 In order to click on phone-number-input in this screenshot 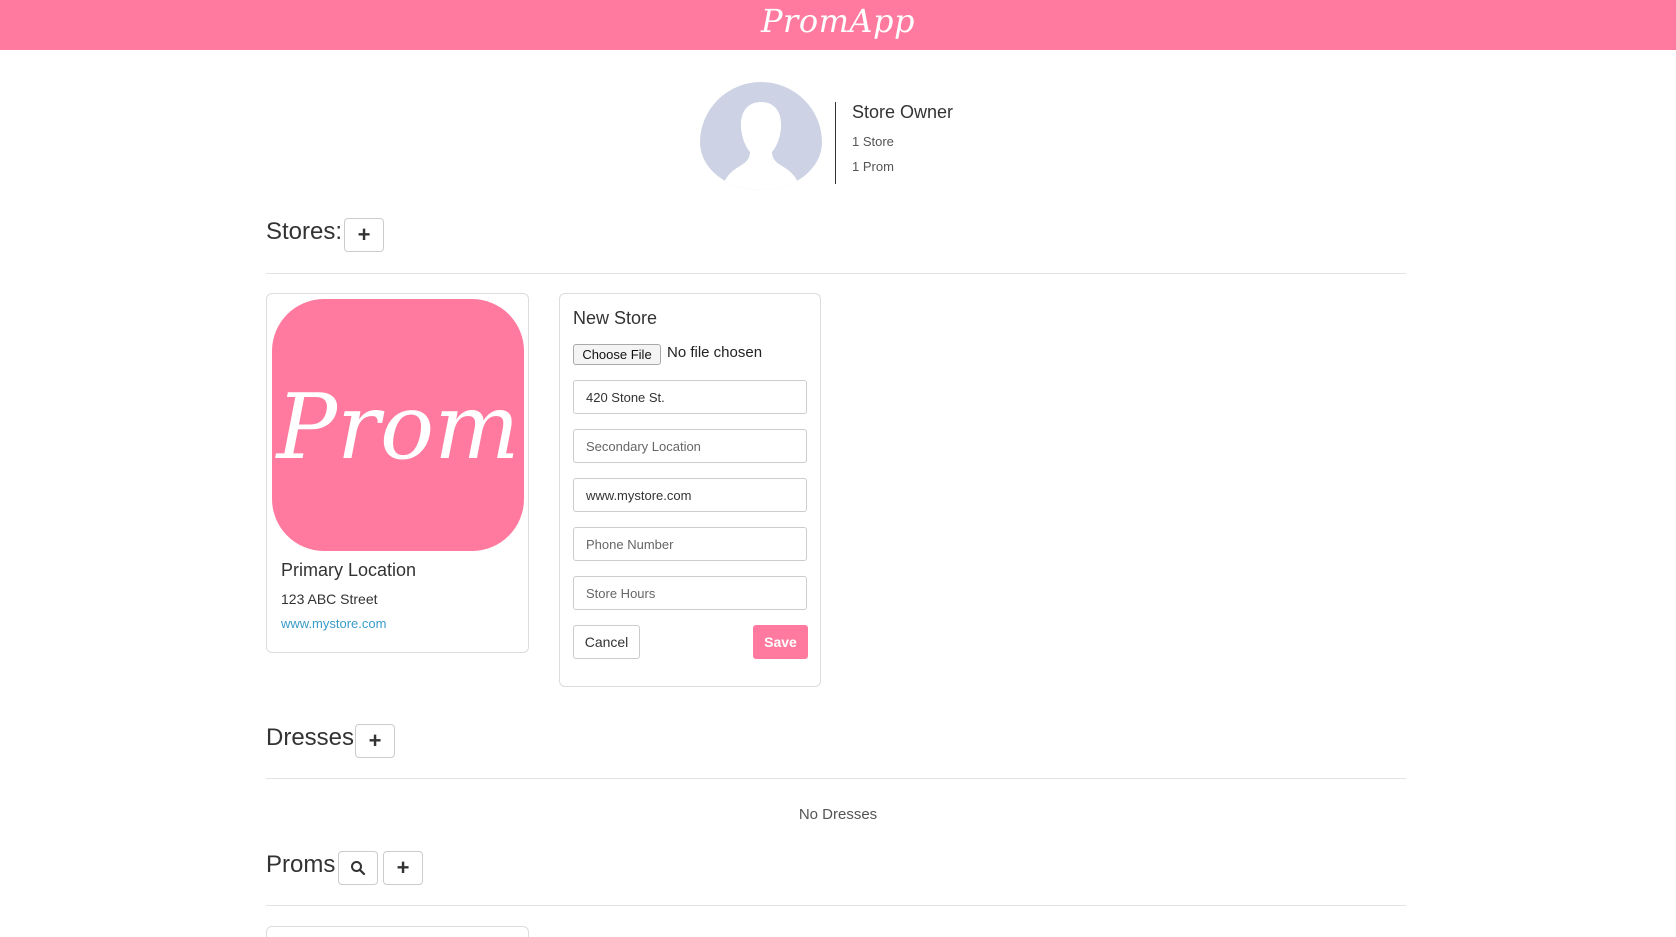, I will do `click(690, 544)`.